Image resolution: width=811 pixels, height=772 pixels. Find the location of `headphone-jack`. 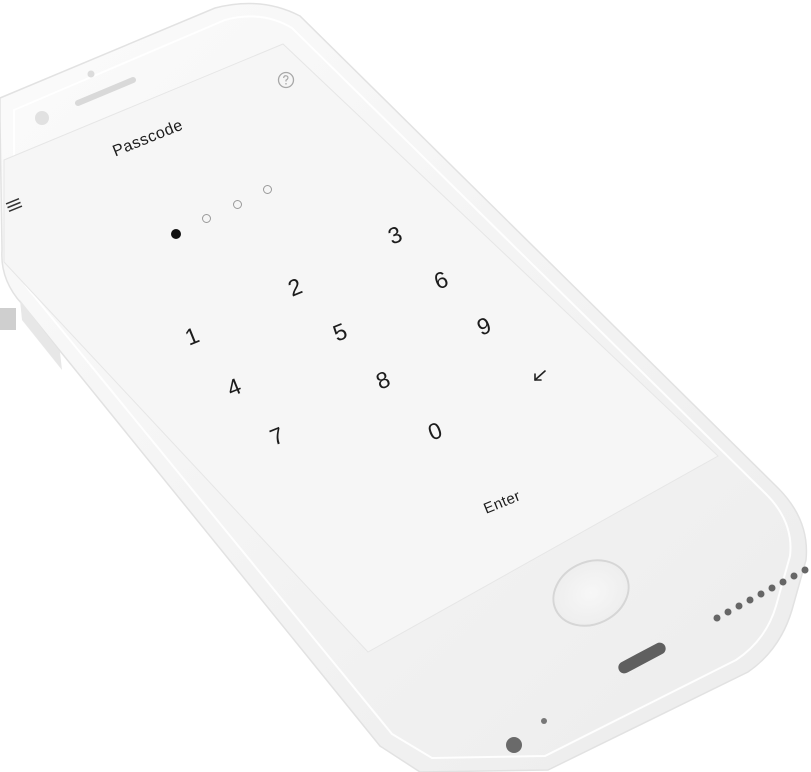

headphone-jack is located at coordinates (514, 745).